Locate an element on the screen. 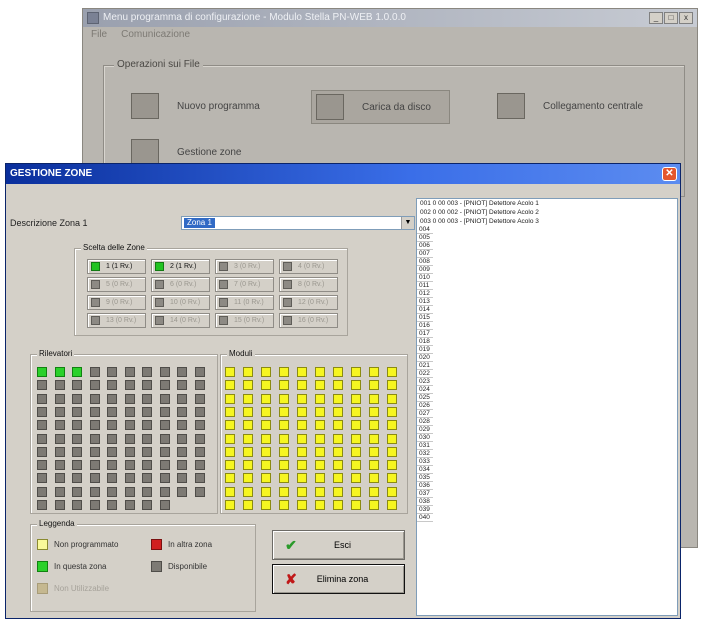 The height and width of the screenshot is (622, 703). list-item: 032 is located at coordinates (425, 454).